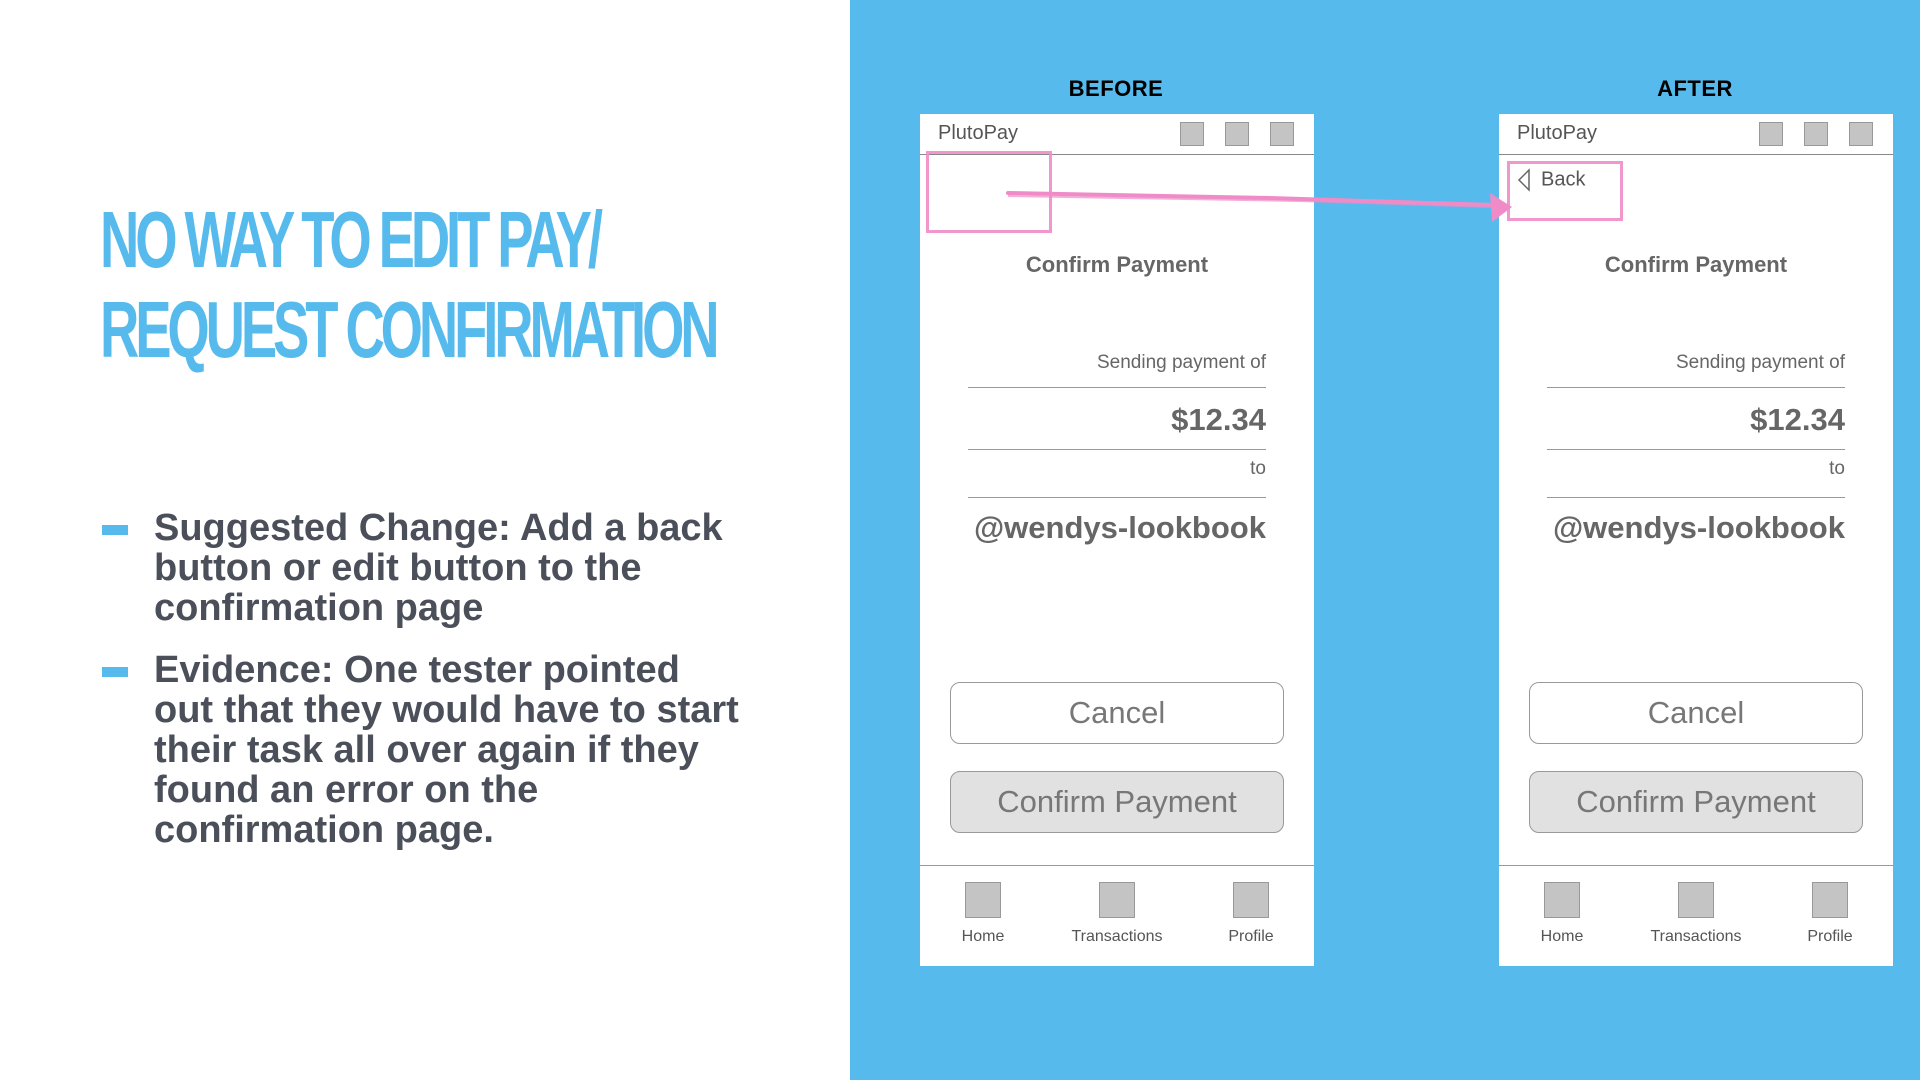  I want to click on slide-title: NO WAY TO EDIT PAY/ REQUEST CONFIRMATION, so click(410, 285).